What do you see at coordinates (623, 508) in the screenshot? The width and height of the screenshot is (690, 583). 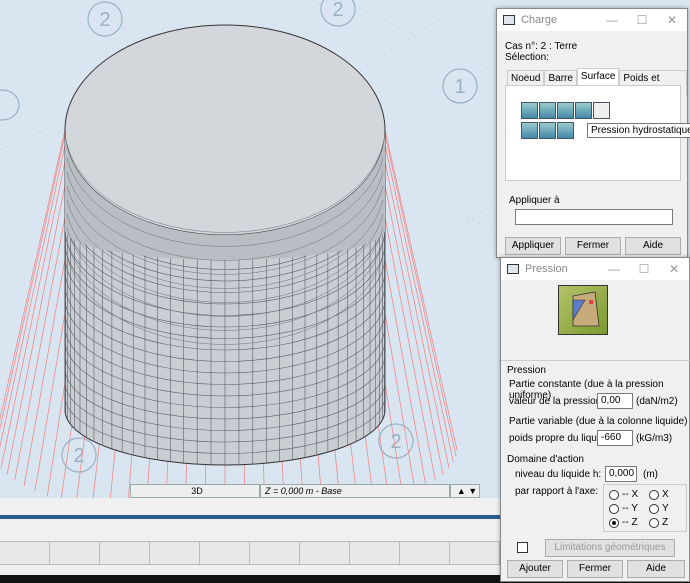 I see `radio-minus-y: -- Y` at bounding box center [623, 508].